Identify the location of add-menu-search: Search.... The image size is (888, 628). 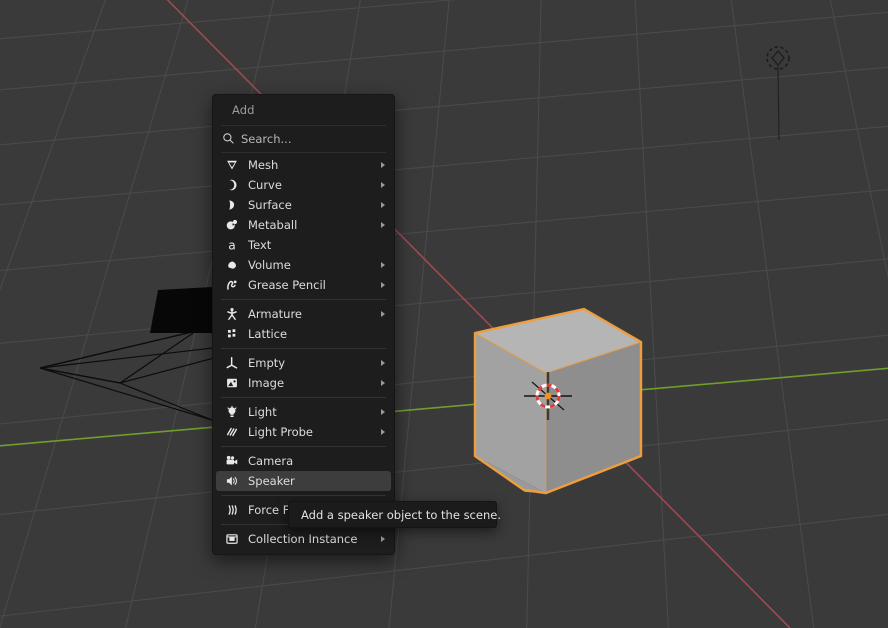
(303, 139).